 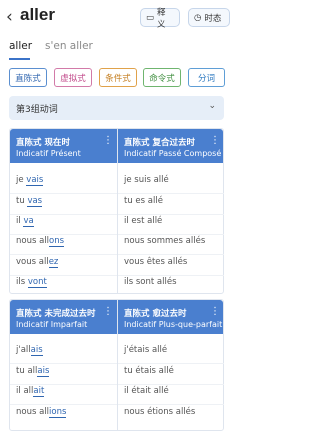 I want to click on tense-title-fr: Indicatif Imparfait, so click(x=52, y=324).